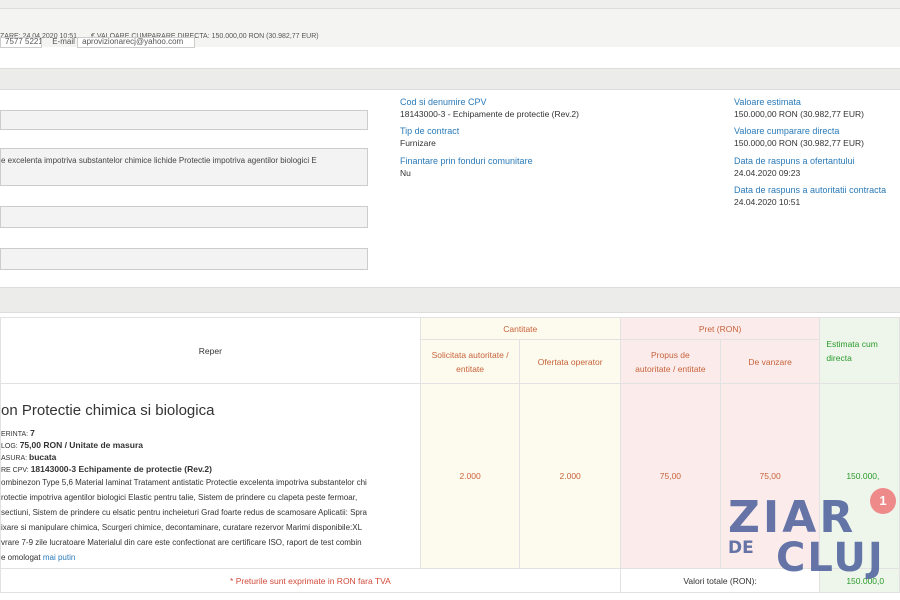 The width and height of the screenshot is (900, 600). Describe the element at coordinates (405, 173) in the screenshot. I see `fonduri-value: Nu` at that location.